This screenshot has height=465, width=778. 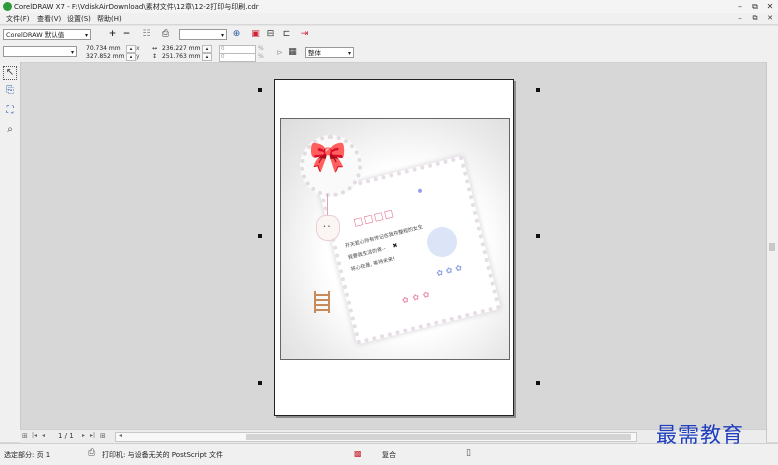 What do you see at coordinates (740, 18) in the screenshot?
I see `doc-minimize-button: –` at bounding box center [740, 18].